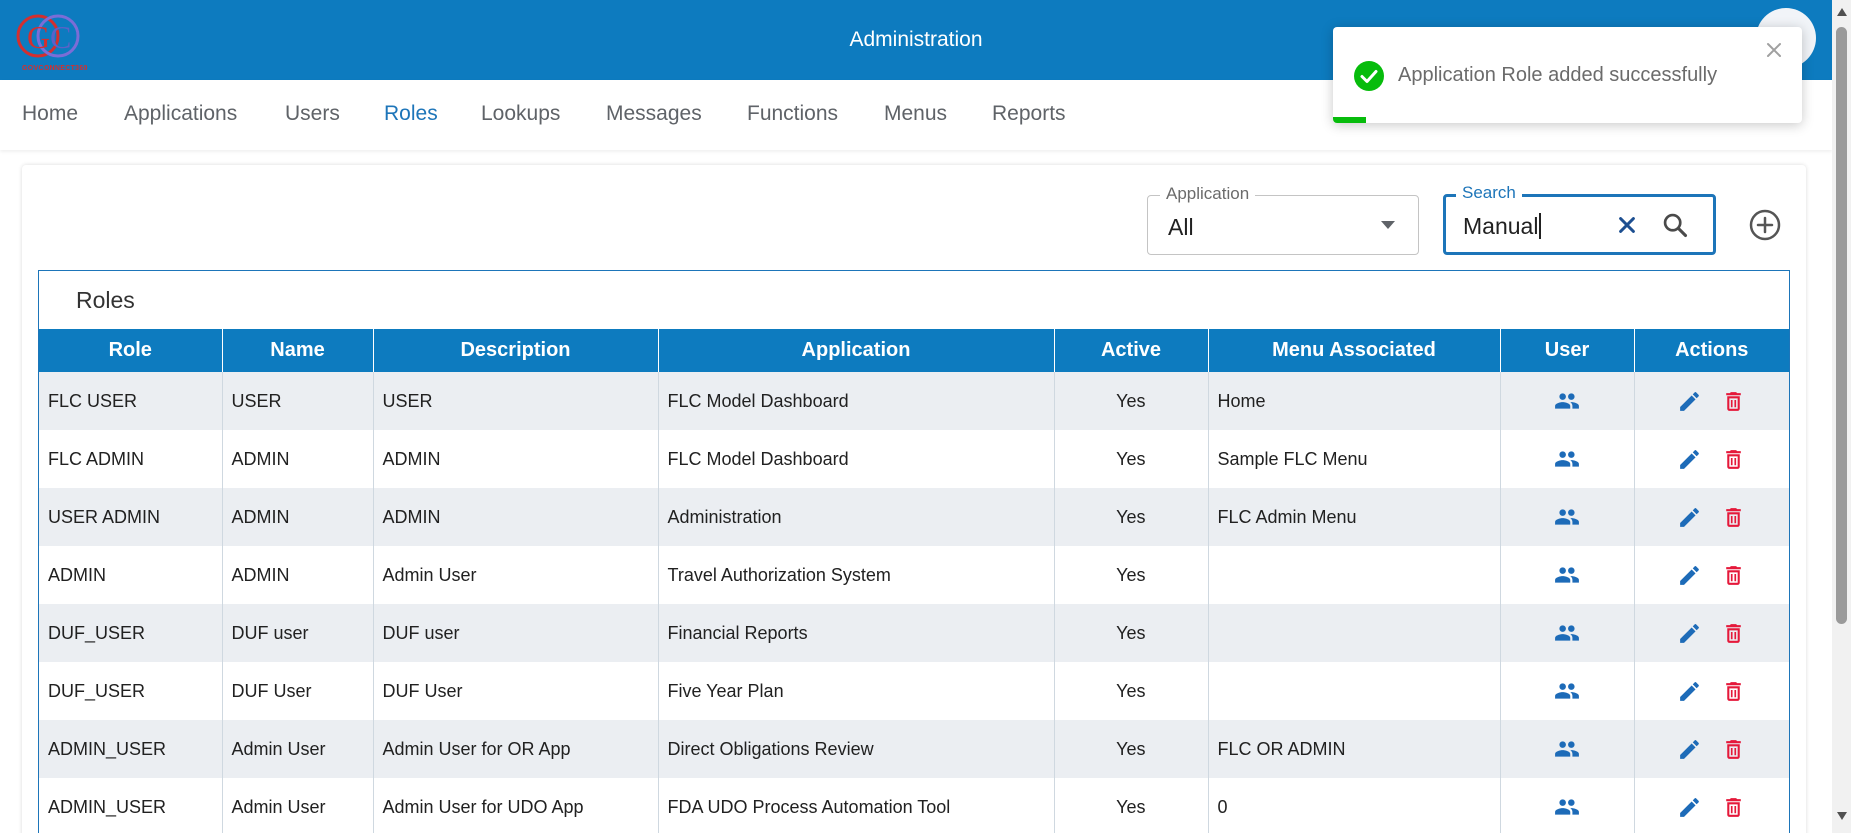 Image resolution: width=1851 pixels, height=833 pixels. Describe the element at coordinates (1354, 350) in the screenshot. I see `col-menu-associated: Menu Associated` at that location.